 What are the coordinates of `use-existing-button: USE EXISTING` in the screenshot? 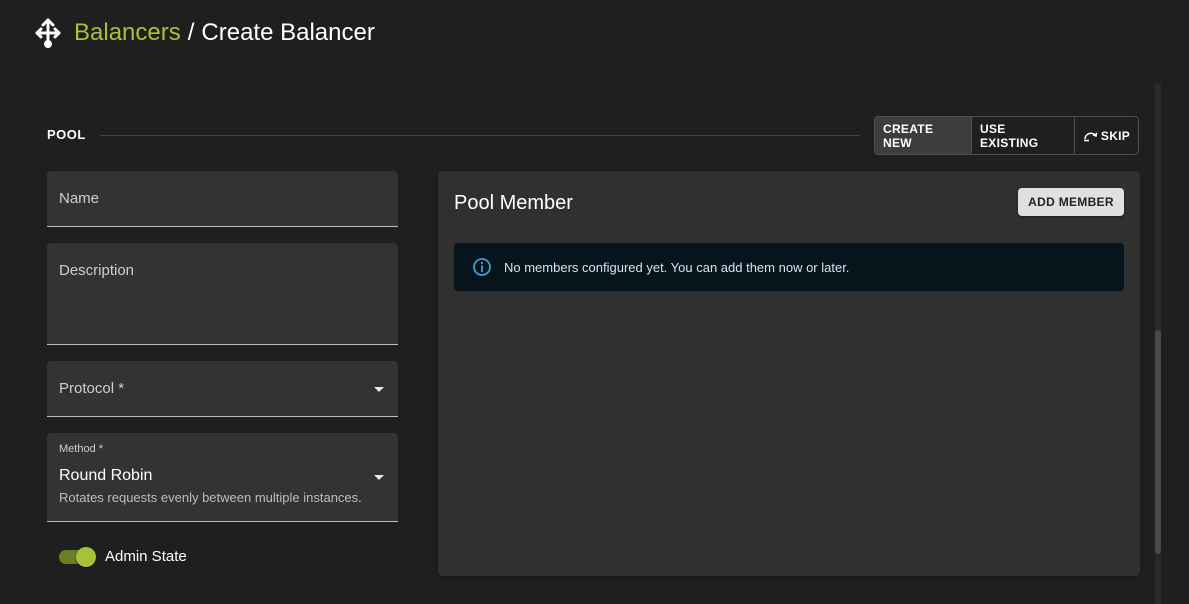 It's located at (1023, 135).